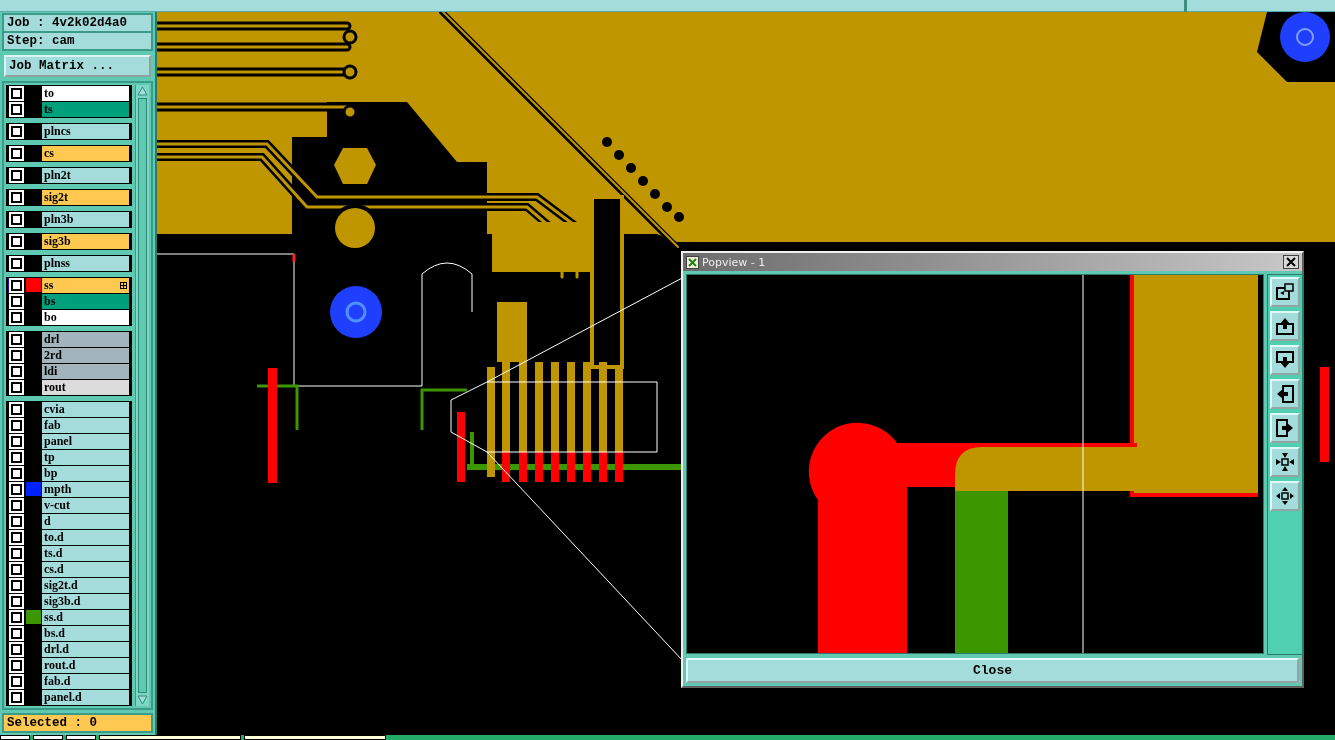 Image resolution: width=1335 pixels, height=740 pixels. What do you see at coordinates (60, 665) in the screenshot?
I see `layer-name: rout.d` at bounding box center [60, 665].